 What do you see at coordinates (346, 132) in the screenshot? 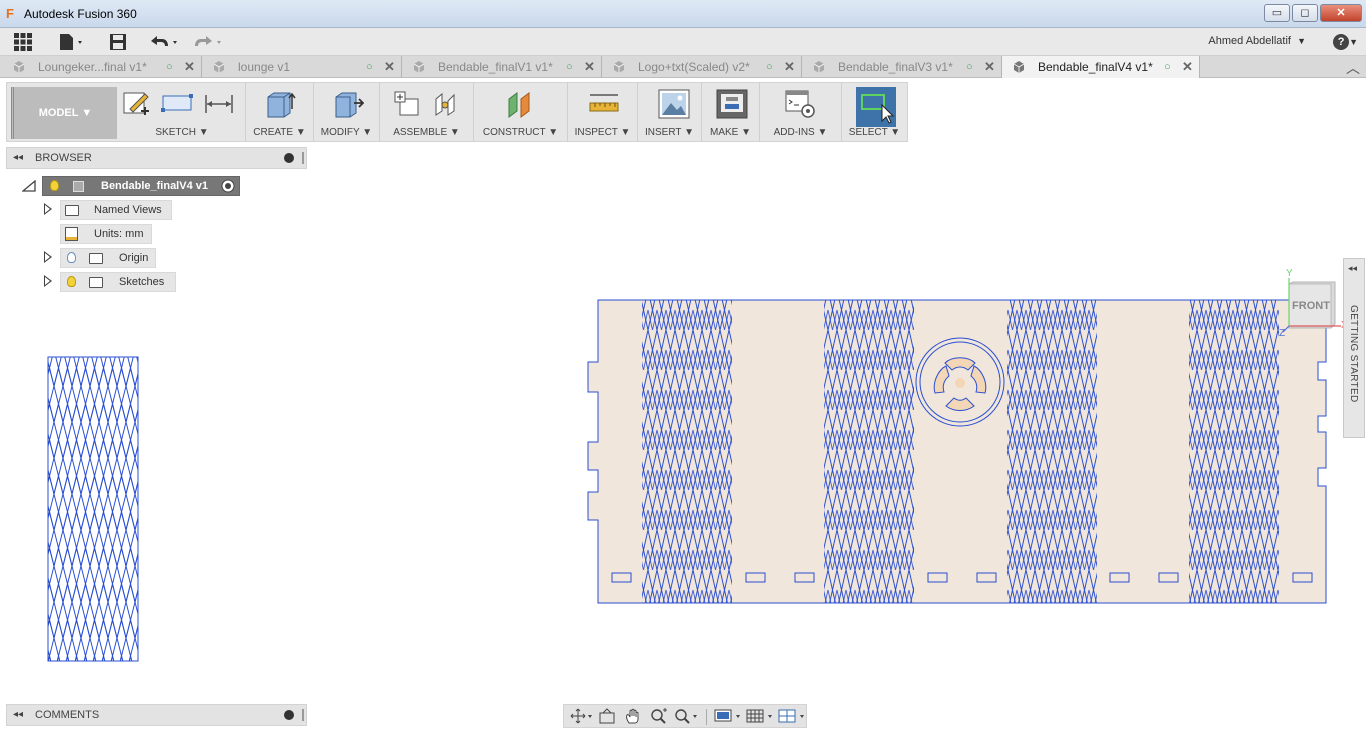
I see `modify-menu-label: MODIFY ▼` at bounding box center [346, 132].